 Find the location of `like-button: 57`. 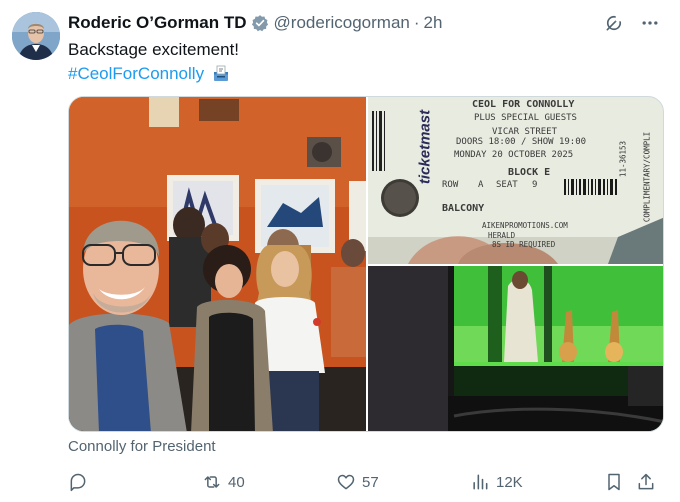

like-button: 57 is located at coordinates (403, 482).